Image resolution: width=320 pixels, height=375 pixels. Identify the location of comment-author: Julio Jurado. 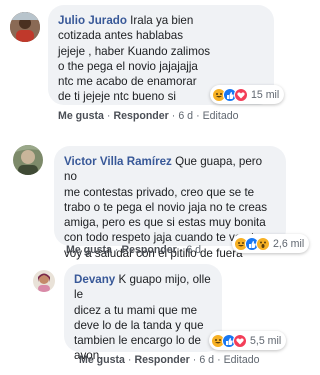
(92, 20).